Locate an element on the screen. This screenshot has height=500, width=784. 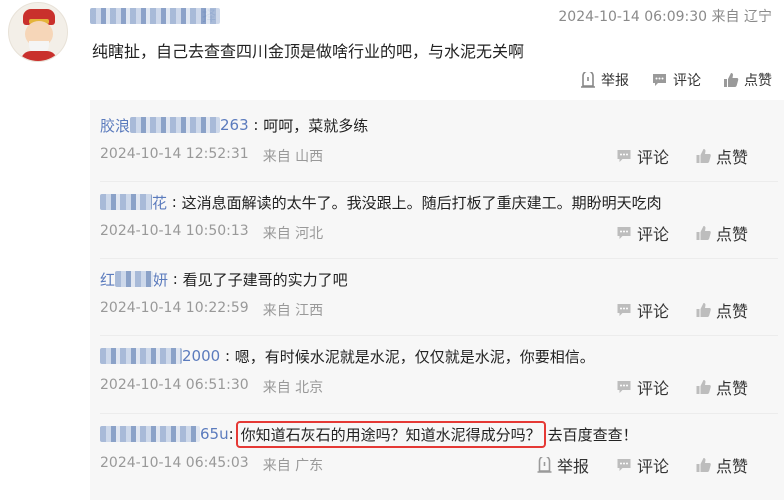
username-start: 胶浪 is located at coordinates (115, 125).